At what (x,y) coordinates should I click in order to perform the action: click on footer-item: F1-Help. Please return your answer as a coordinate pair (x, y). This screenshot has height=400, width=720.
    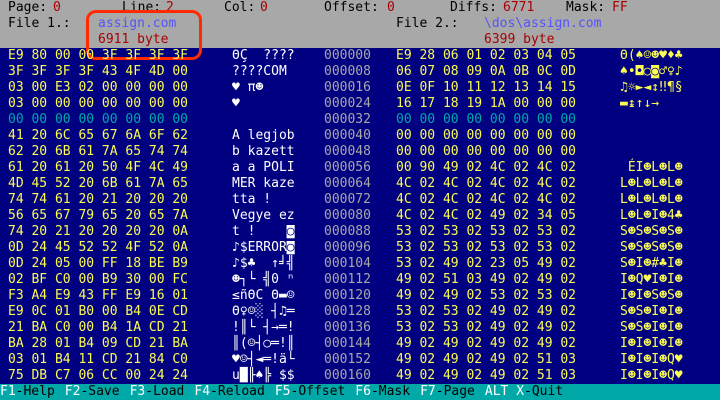
    Looking at the image, I should click on (27, 392).